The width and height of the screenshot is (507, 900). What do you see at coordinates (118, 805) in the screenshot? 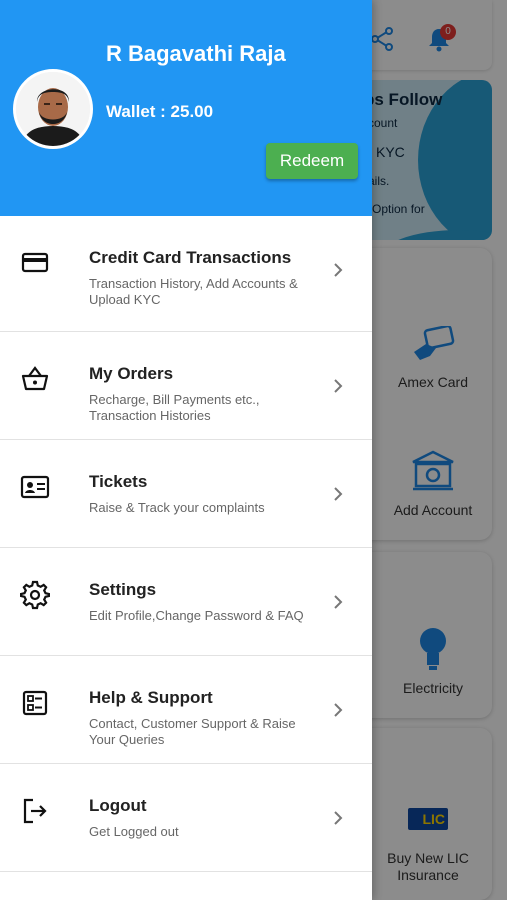
I see `menu-item-title: Logout` at bounding box center [118, 805].